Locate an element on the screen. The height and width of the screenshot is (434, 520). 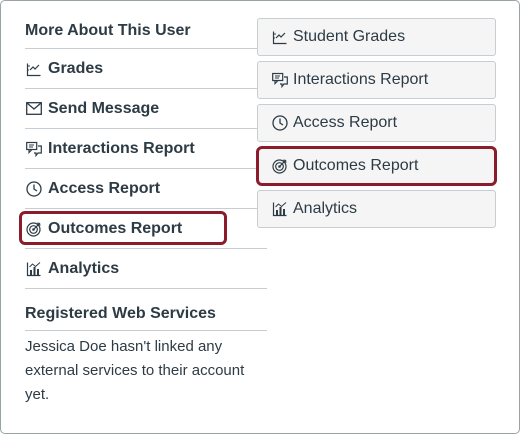
analytics-link-label: Analytics is located at coordinates (84, 268).